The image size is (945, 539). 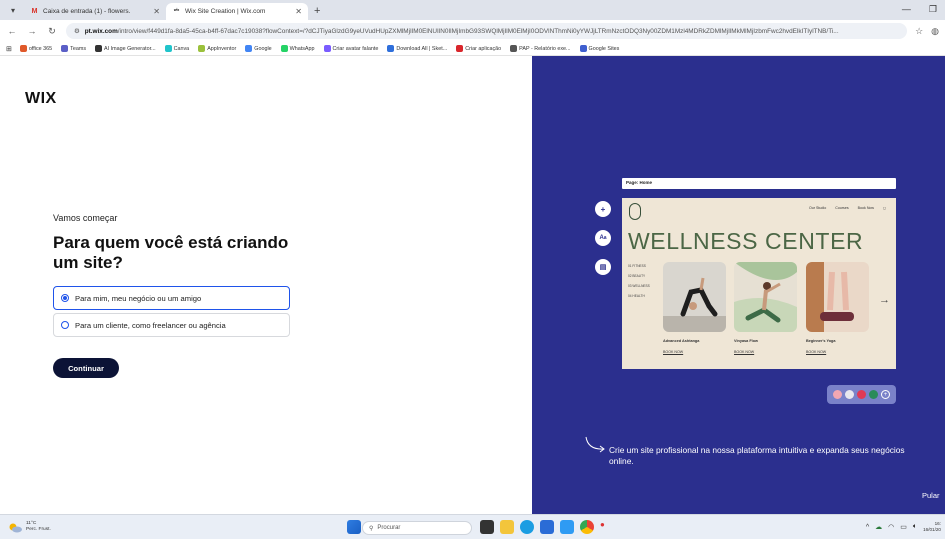 I want to click on bookmark-label: Google Sites, so click(x=604, y=48).